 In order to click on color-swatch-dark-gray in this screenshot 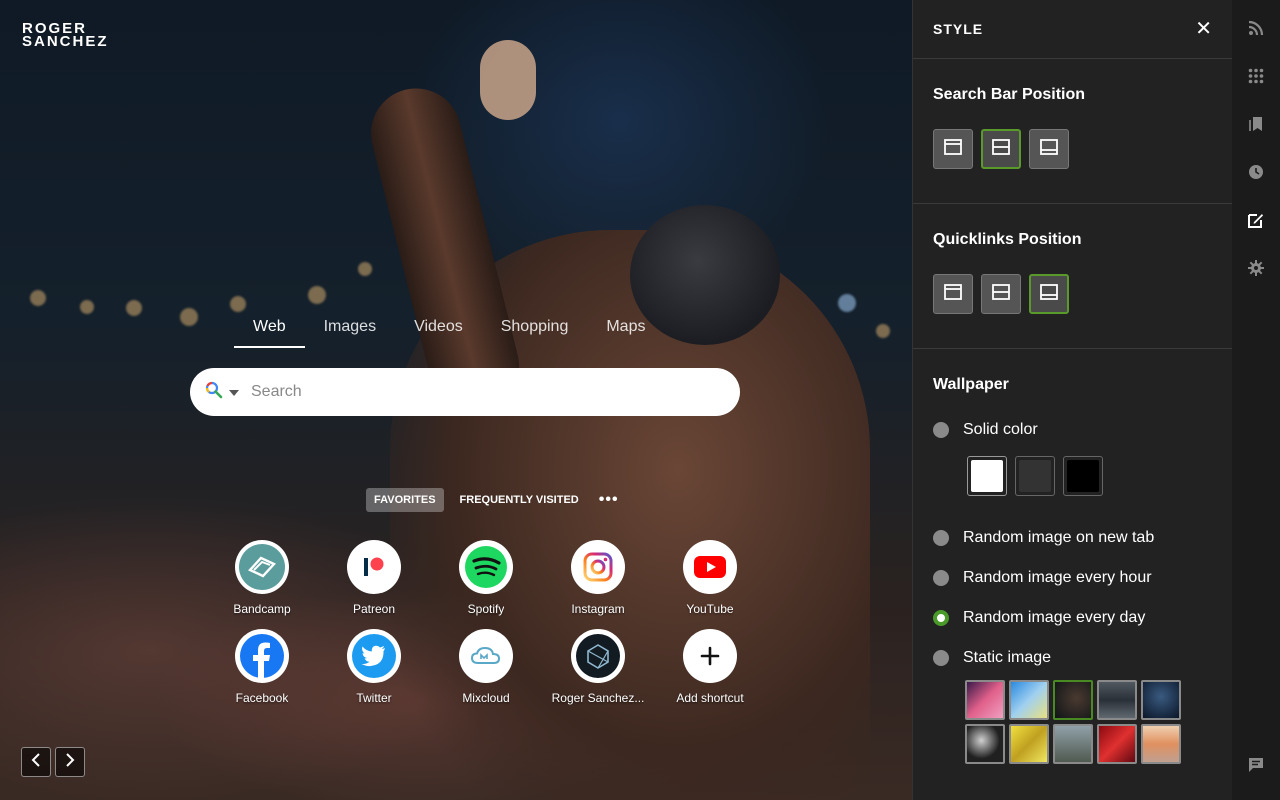, I will do `click(1035, 476)`.